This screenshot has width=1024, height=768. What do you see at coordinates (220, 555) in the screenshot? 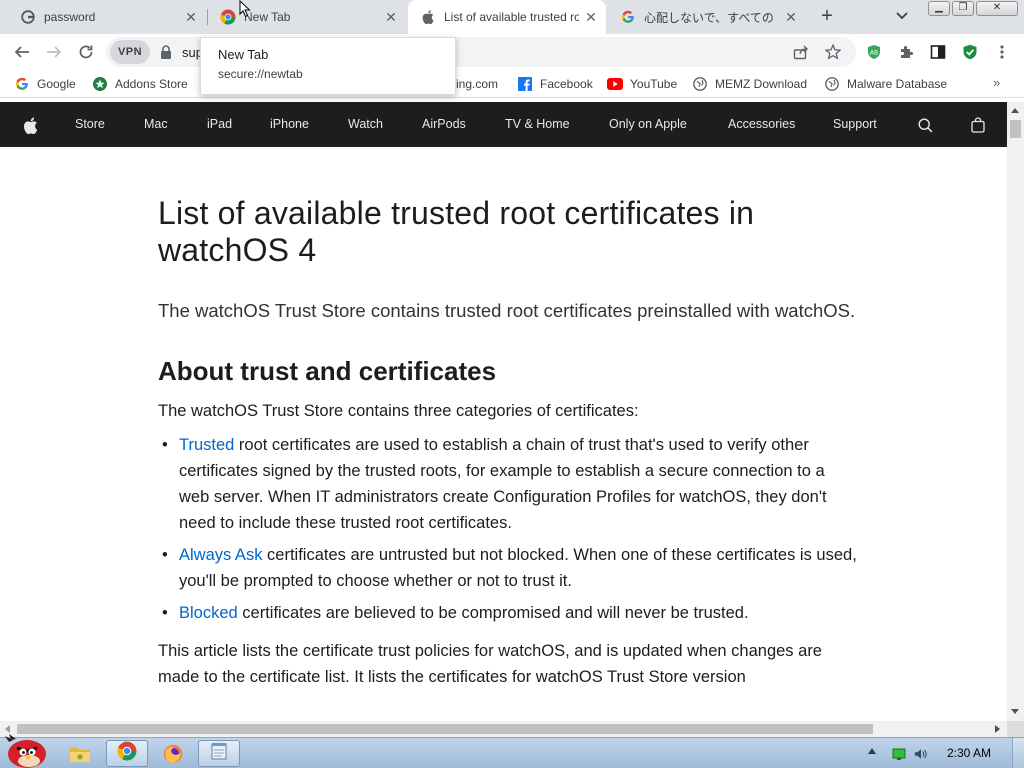
I see `always-ask-link: Always Ask` at bounding box center [220, 555].